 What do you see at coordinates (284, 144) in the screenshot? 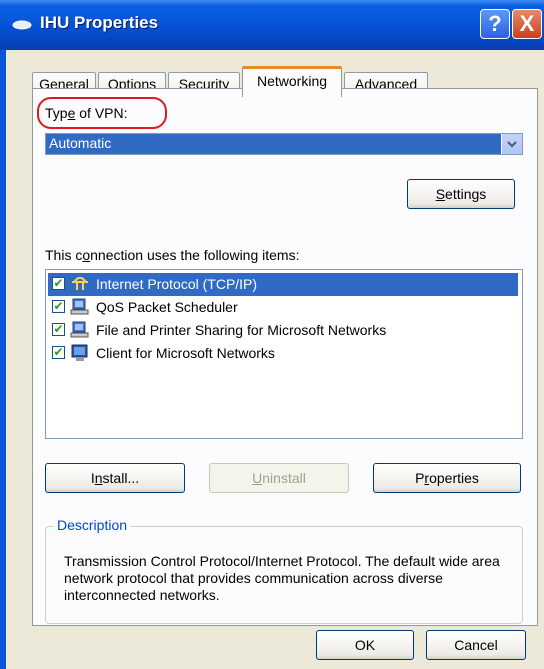
I see `vpn-type-select: Automatic` at bounding box center [284, 144].